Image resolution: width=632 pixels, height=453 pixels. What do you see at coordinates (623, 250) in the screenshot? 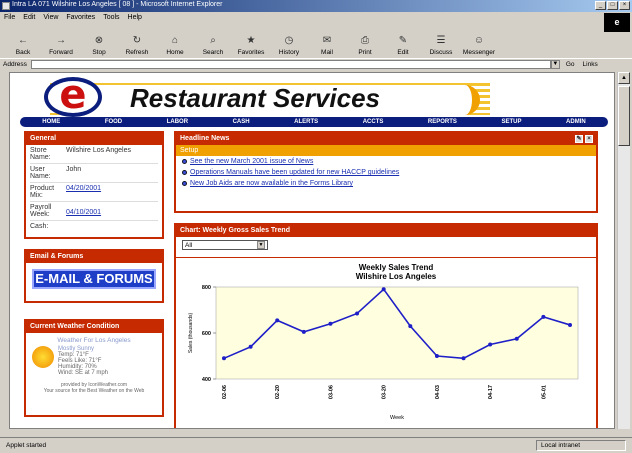
I see `vertical-scrollbar: ▲` at bounding box center [623, 250].